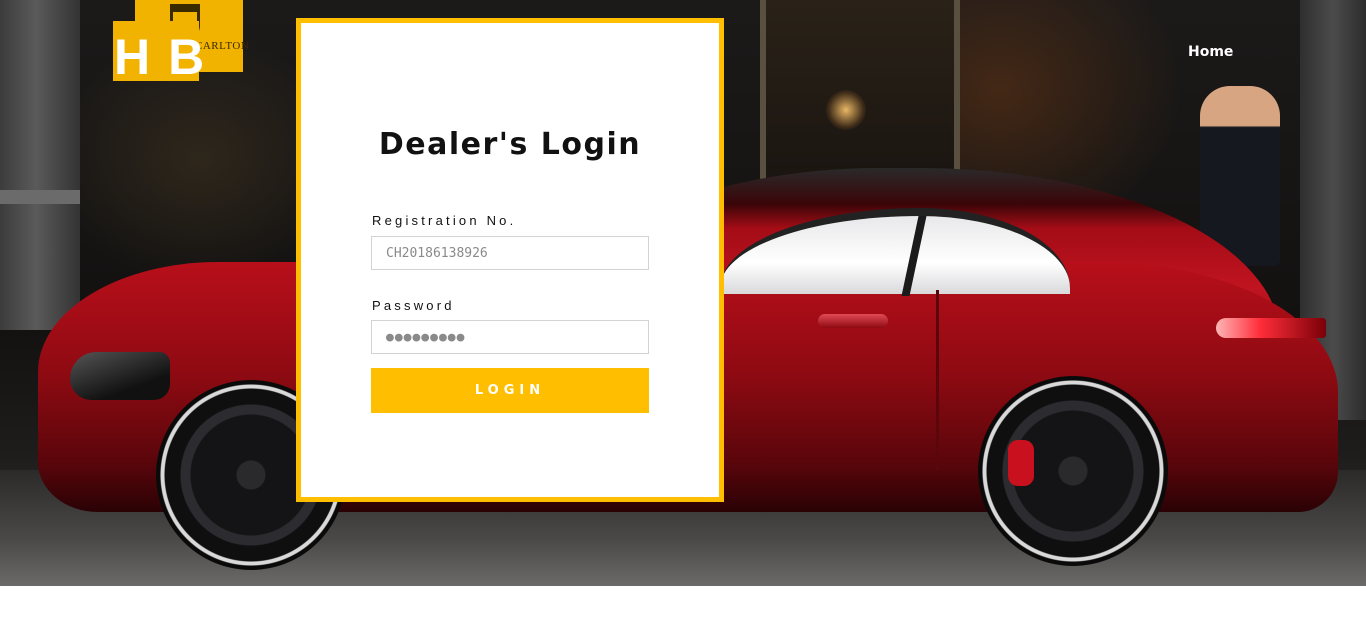  Describe the element at coordinates (1021, 463) in the screenshot. I see `brake-caliper` at that location.